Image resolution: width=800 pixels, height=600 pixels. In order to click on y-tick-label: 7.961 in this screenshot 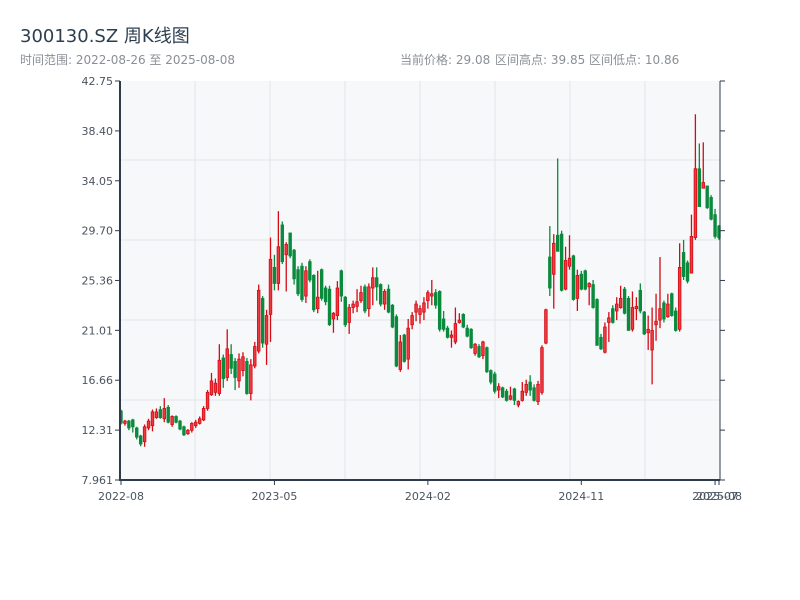, I will do `click(98, 480)`.